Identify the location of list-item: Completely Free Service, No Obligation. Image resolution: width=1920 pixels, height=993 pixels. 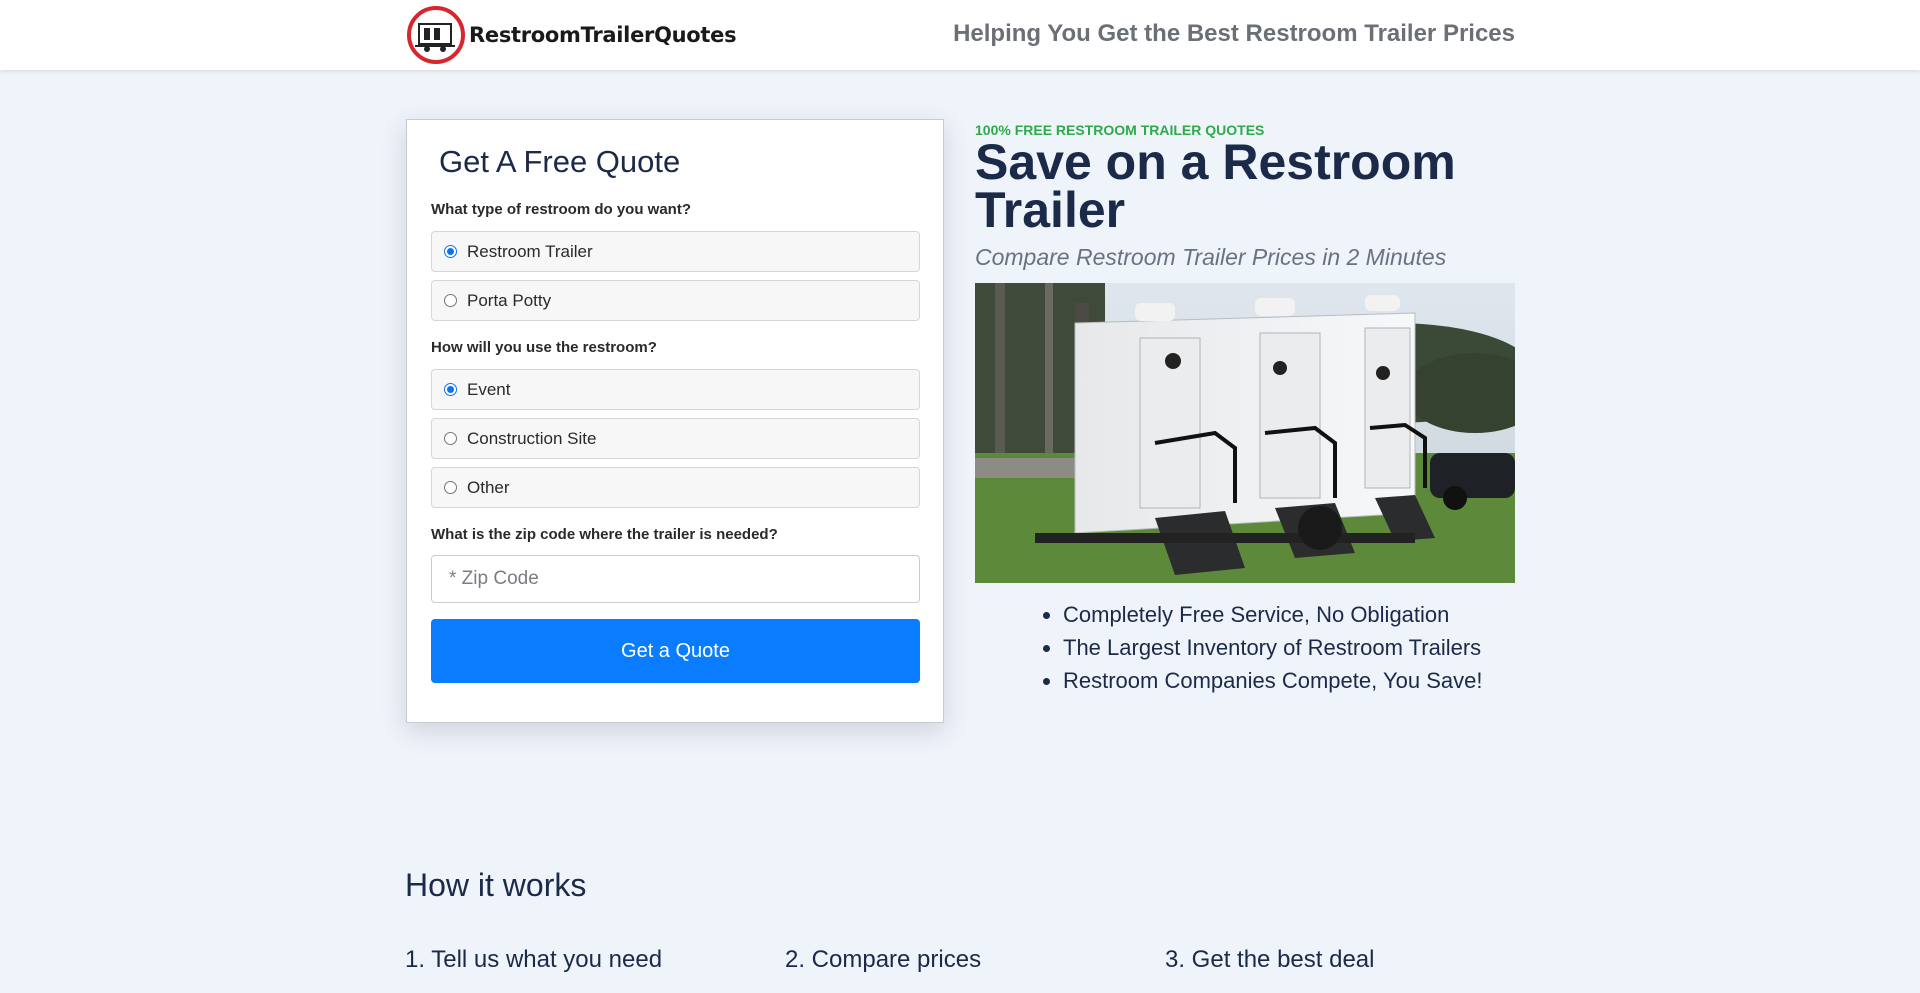
(1272, 614).